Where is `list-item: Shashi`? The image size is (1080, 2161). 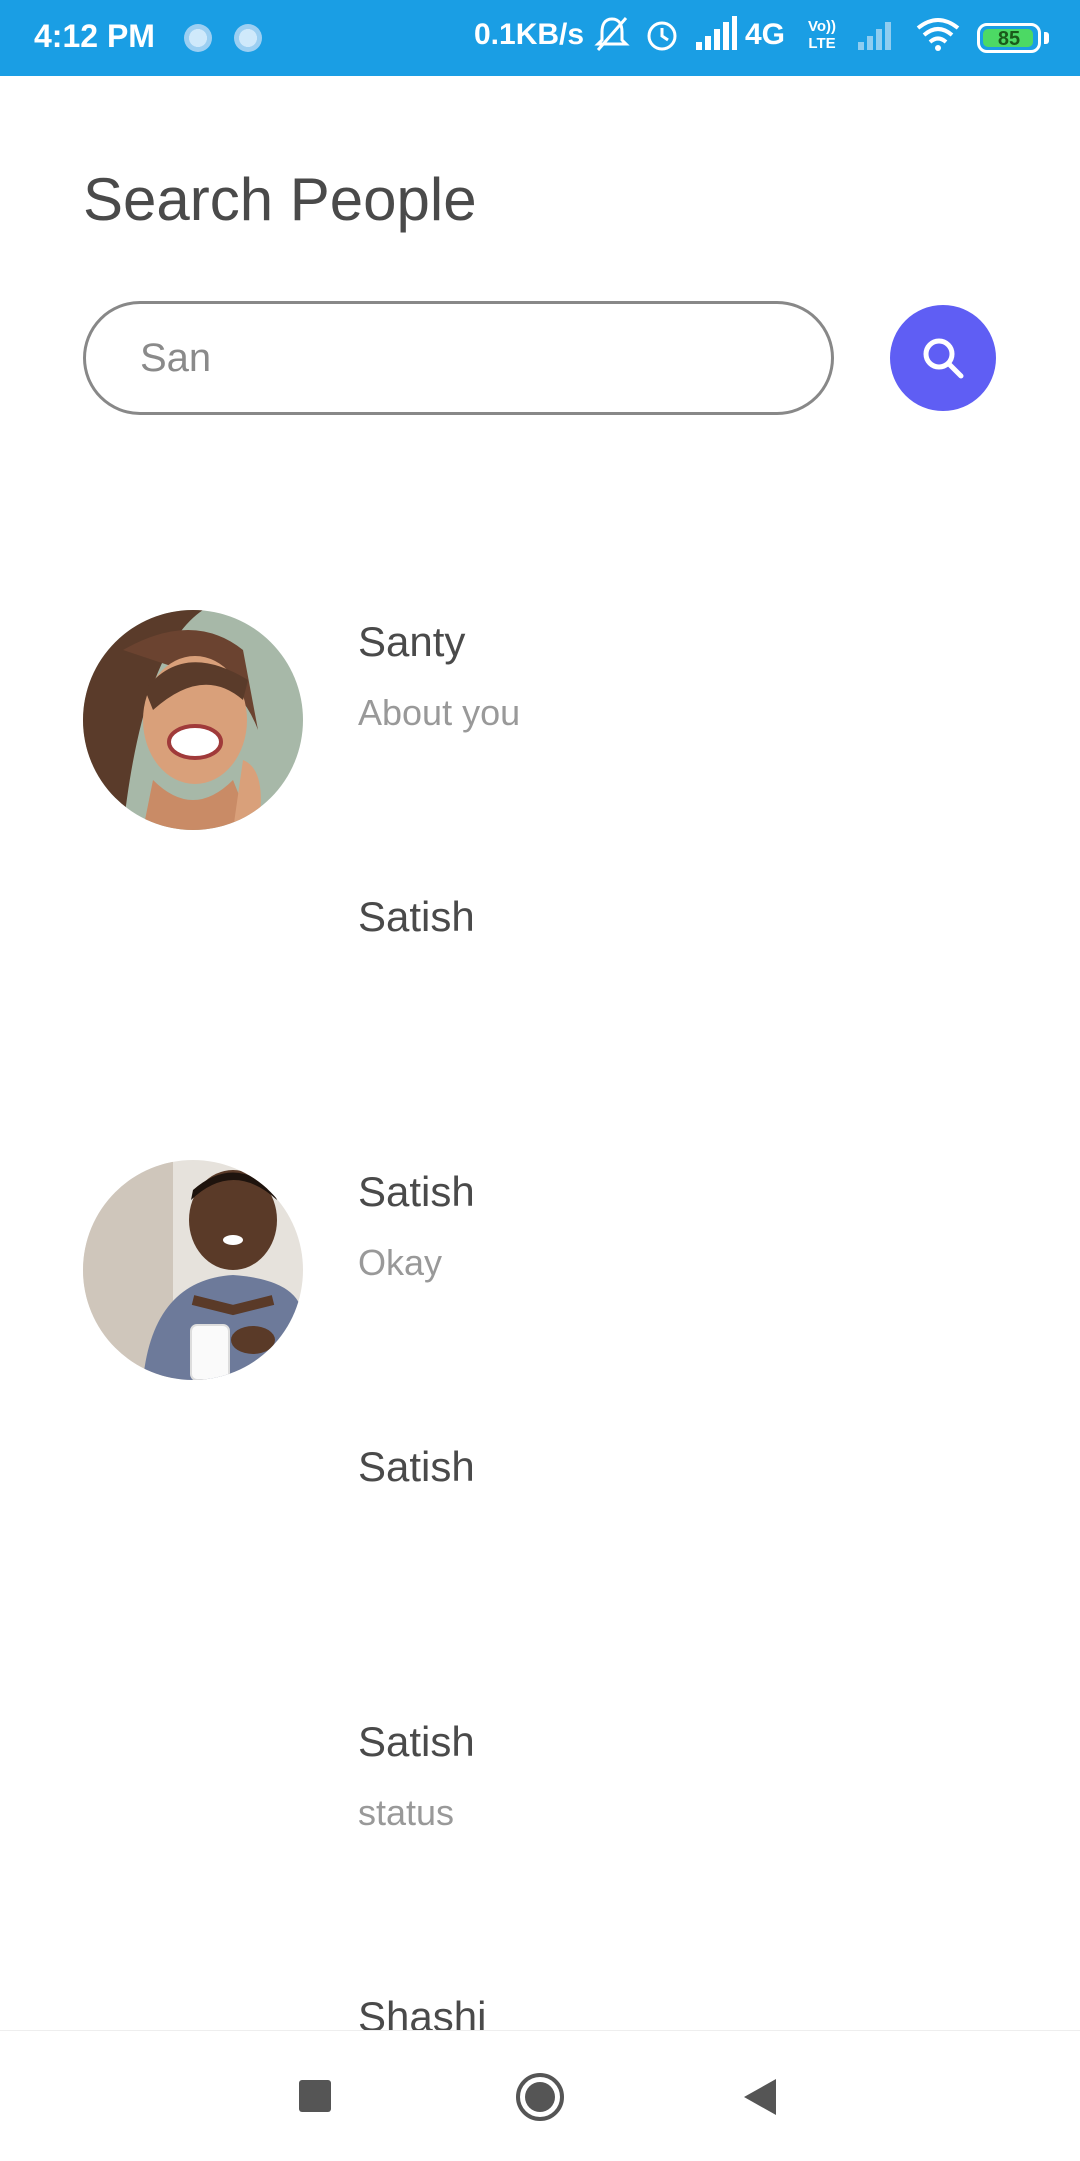 list-item: Shashi is located at coordinates (540, 2007).